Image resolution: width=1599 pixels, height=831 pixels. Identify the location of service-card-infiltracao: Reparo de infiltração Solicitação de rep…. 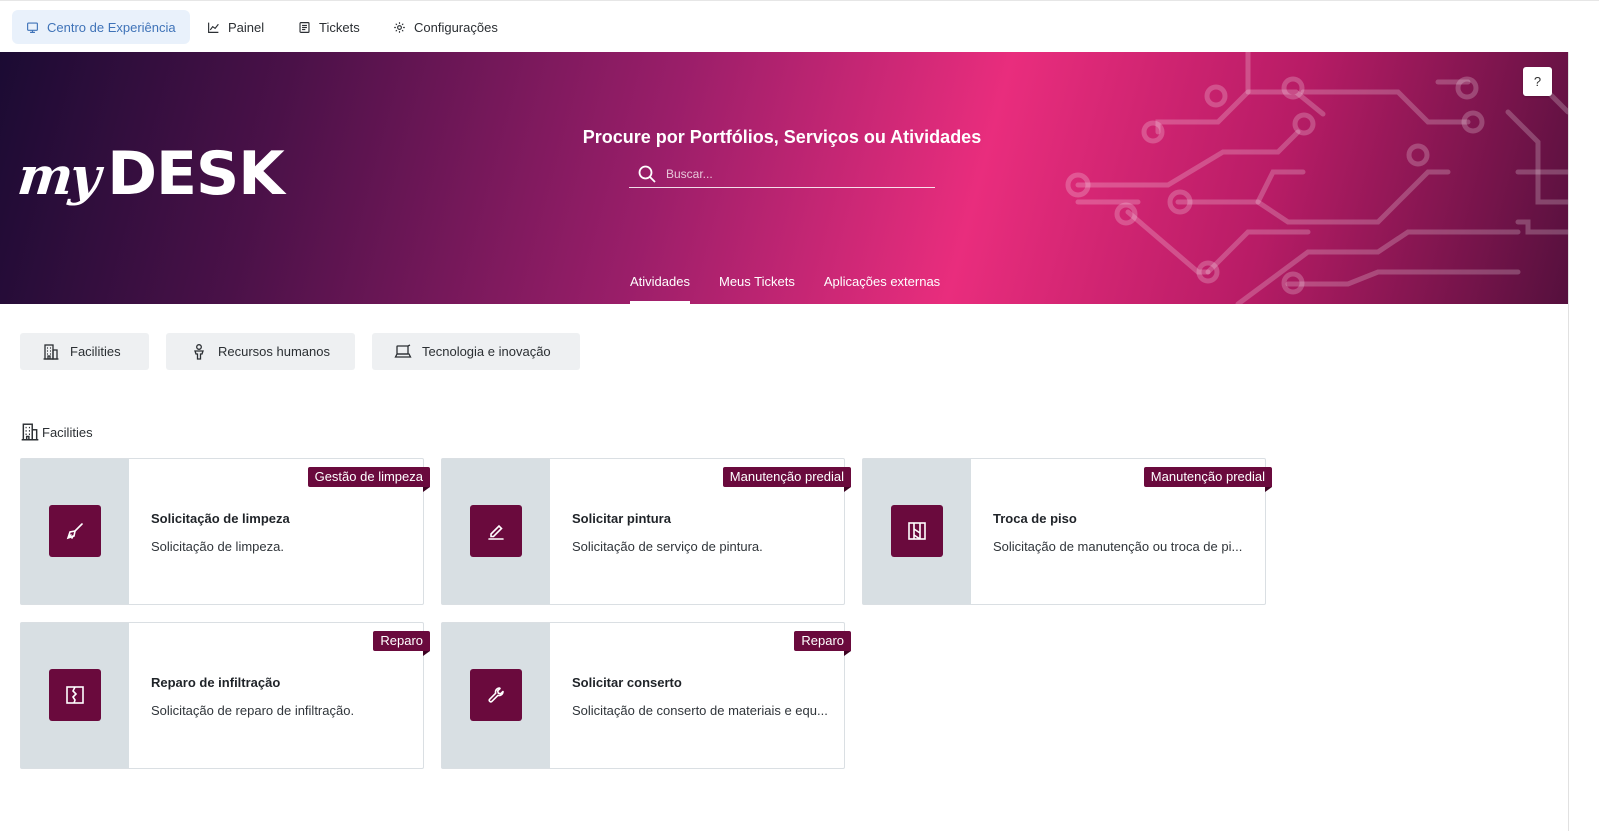
(225, 695).